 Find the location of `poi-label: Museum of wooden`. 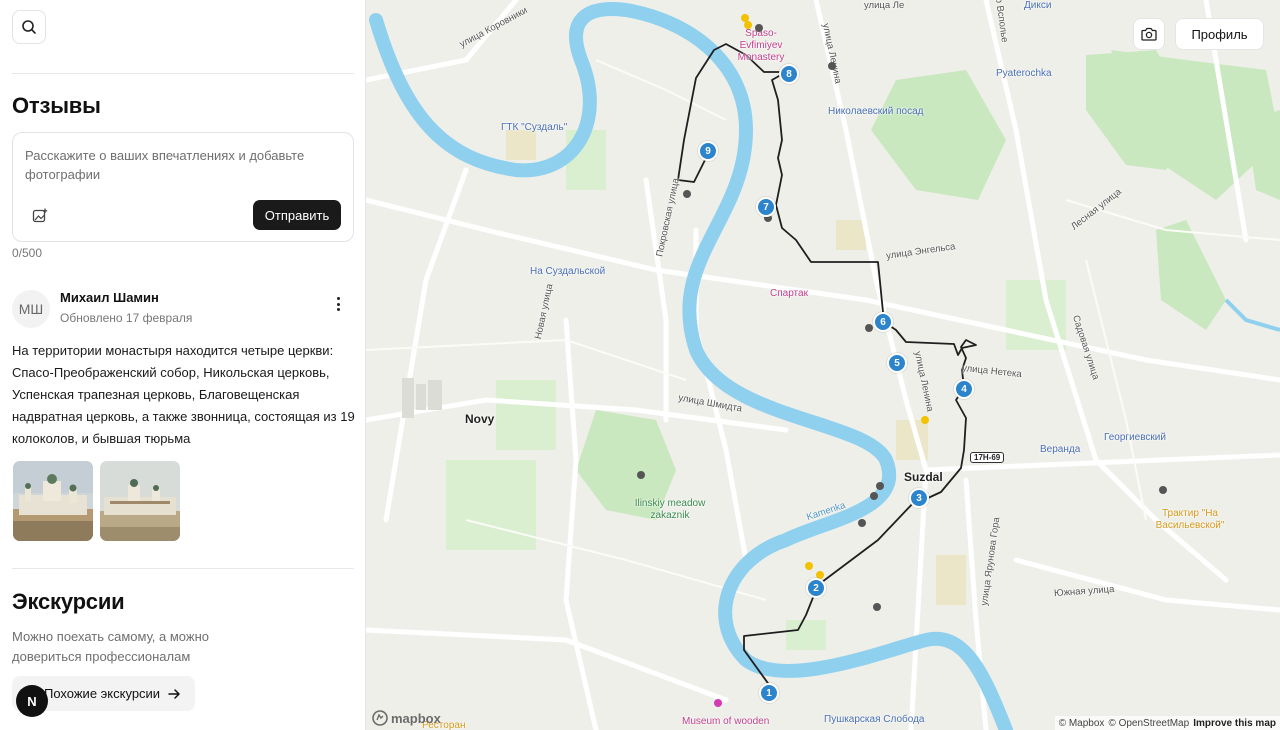

poi-label: Museum of wooden is located at coordinates (726, 721).